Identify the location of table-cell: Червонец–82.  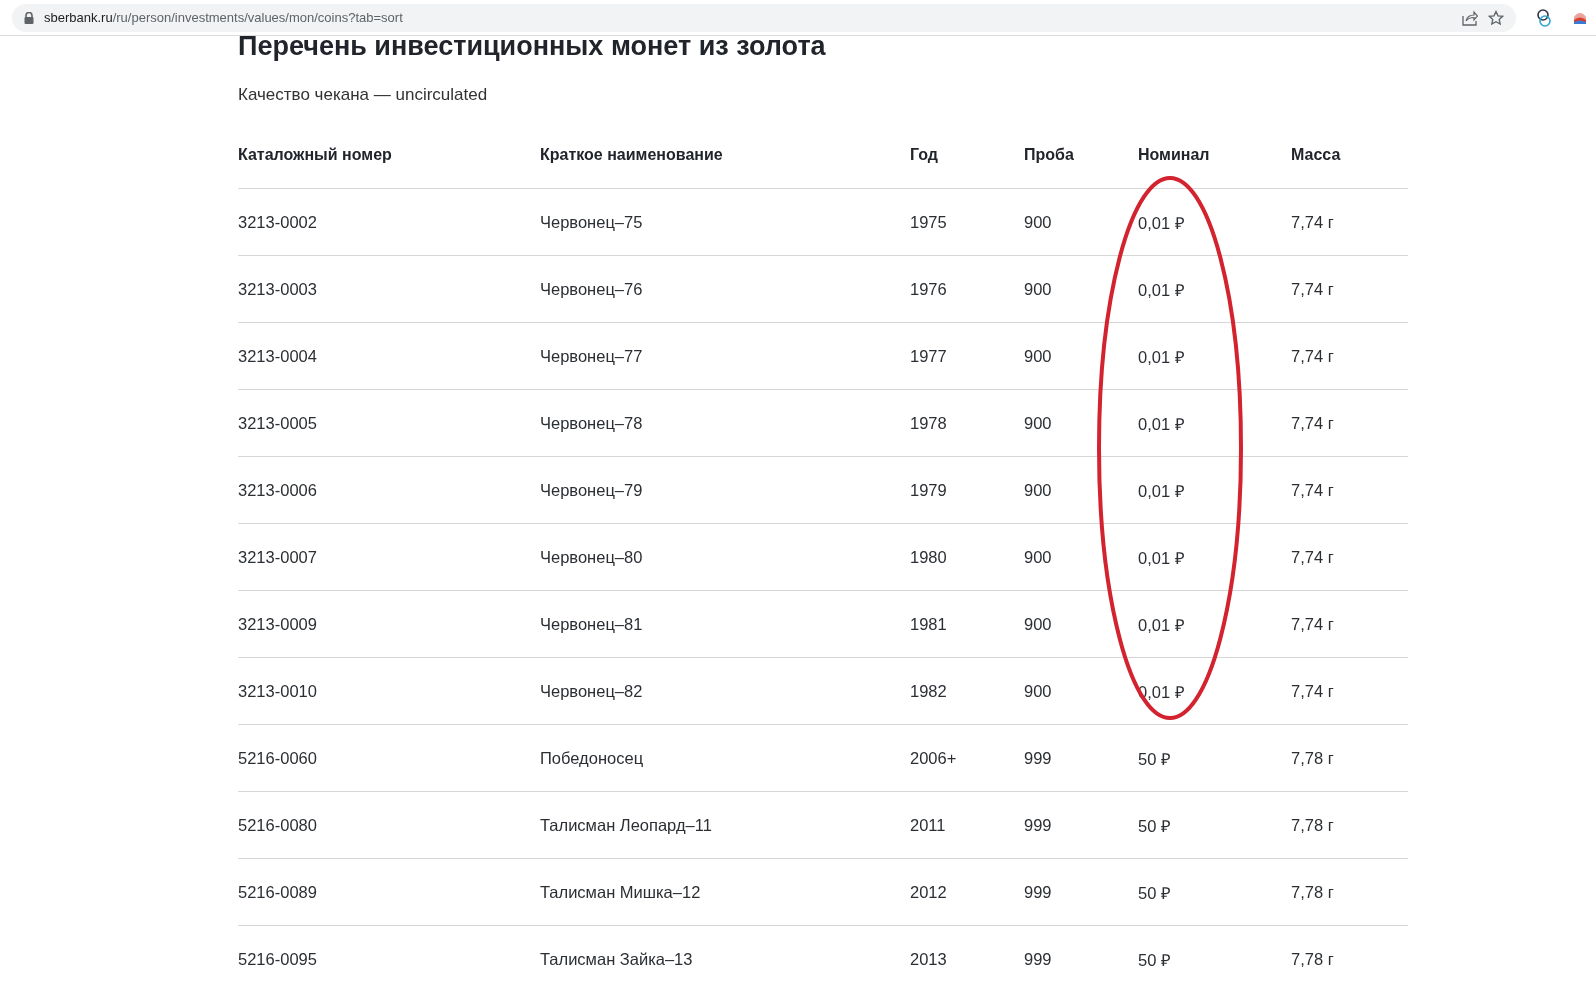
(591, 691).